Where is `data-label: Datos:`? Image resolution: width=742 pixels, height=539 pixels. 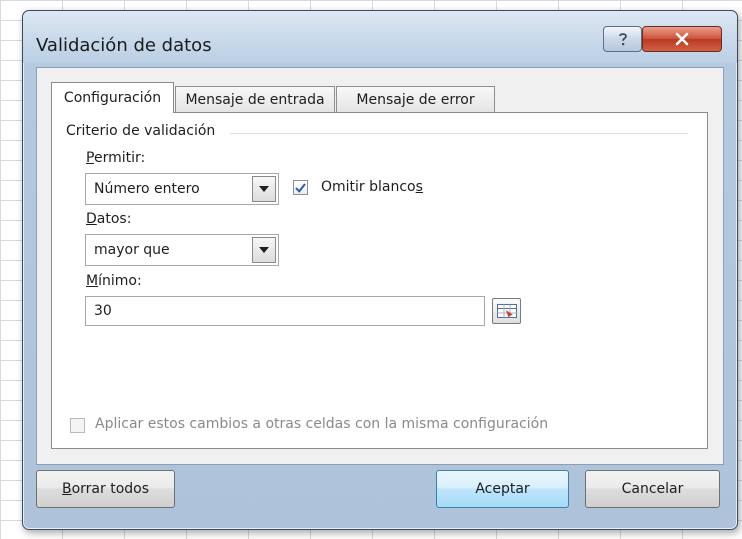 data-label: Datos: is located at coordinates (109, 219).